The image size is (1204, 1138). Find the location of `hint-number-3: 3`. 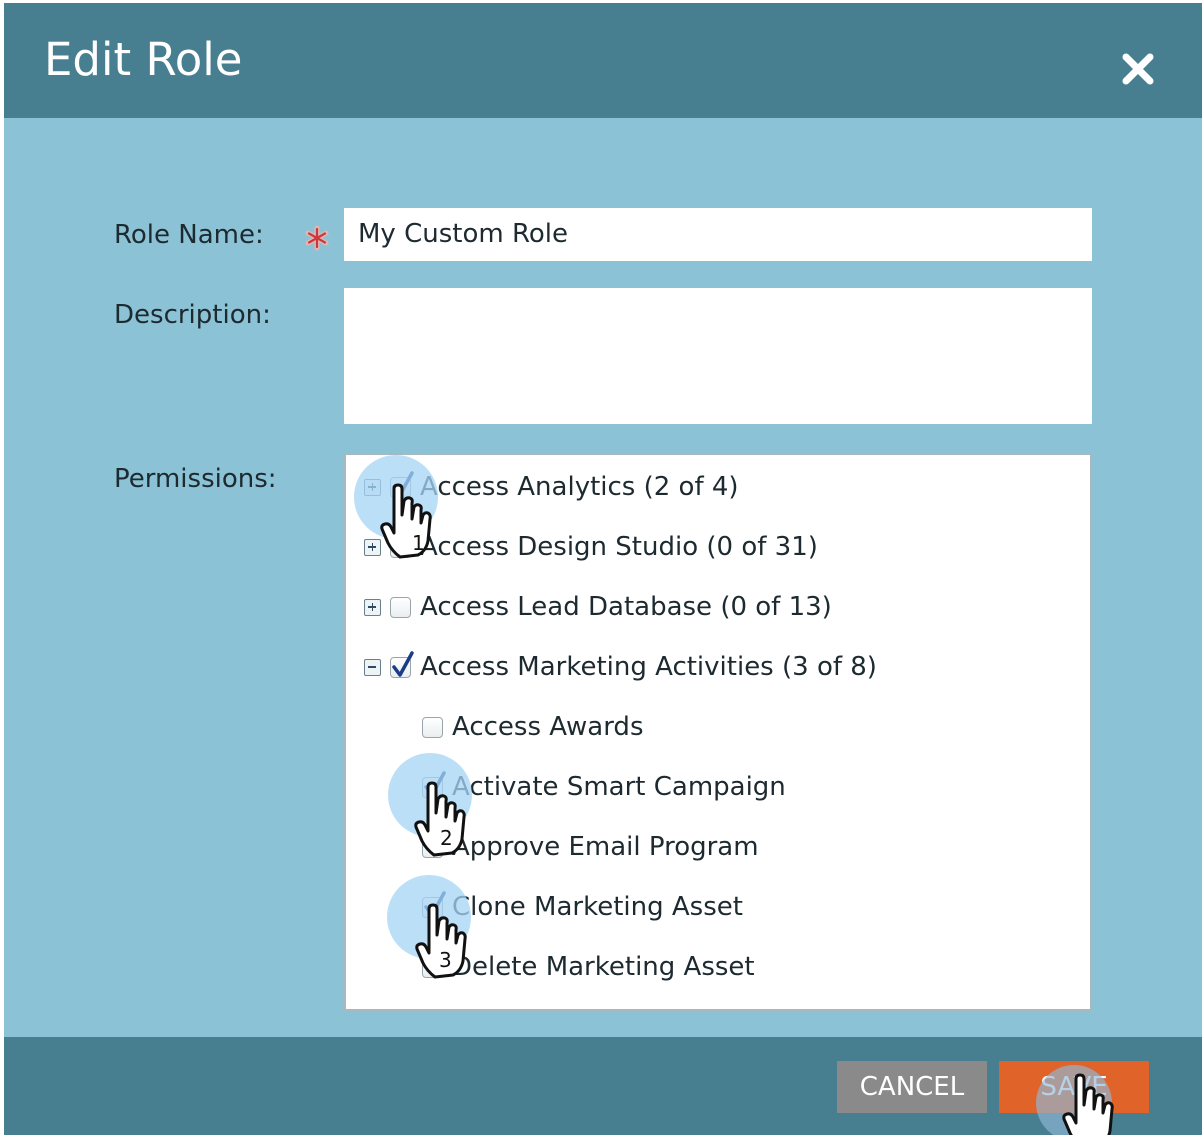

hint-number-3: 3 is located at coordinates (445, 960).